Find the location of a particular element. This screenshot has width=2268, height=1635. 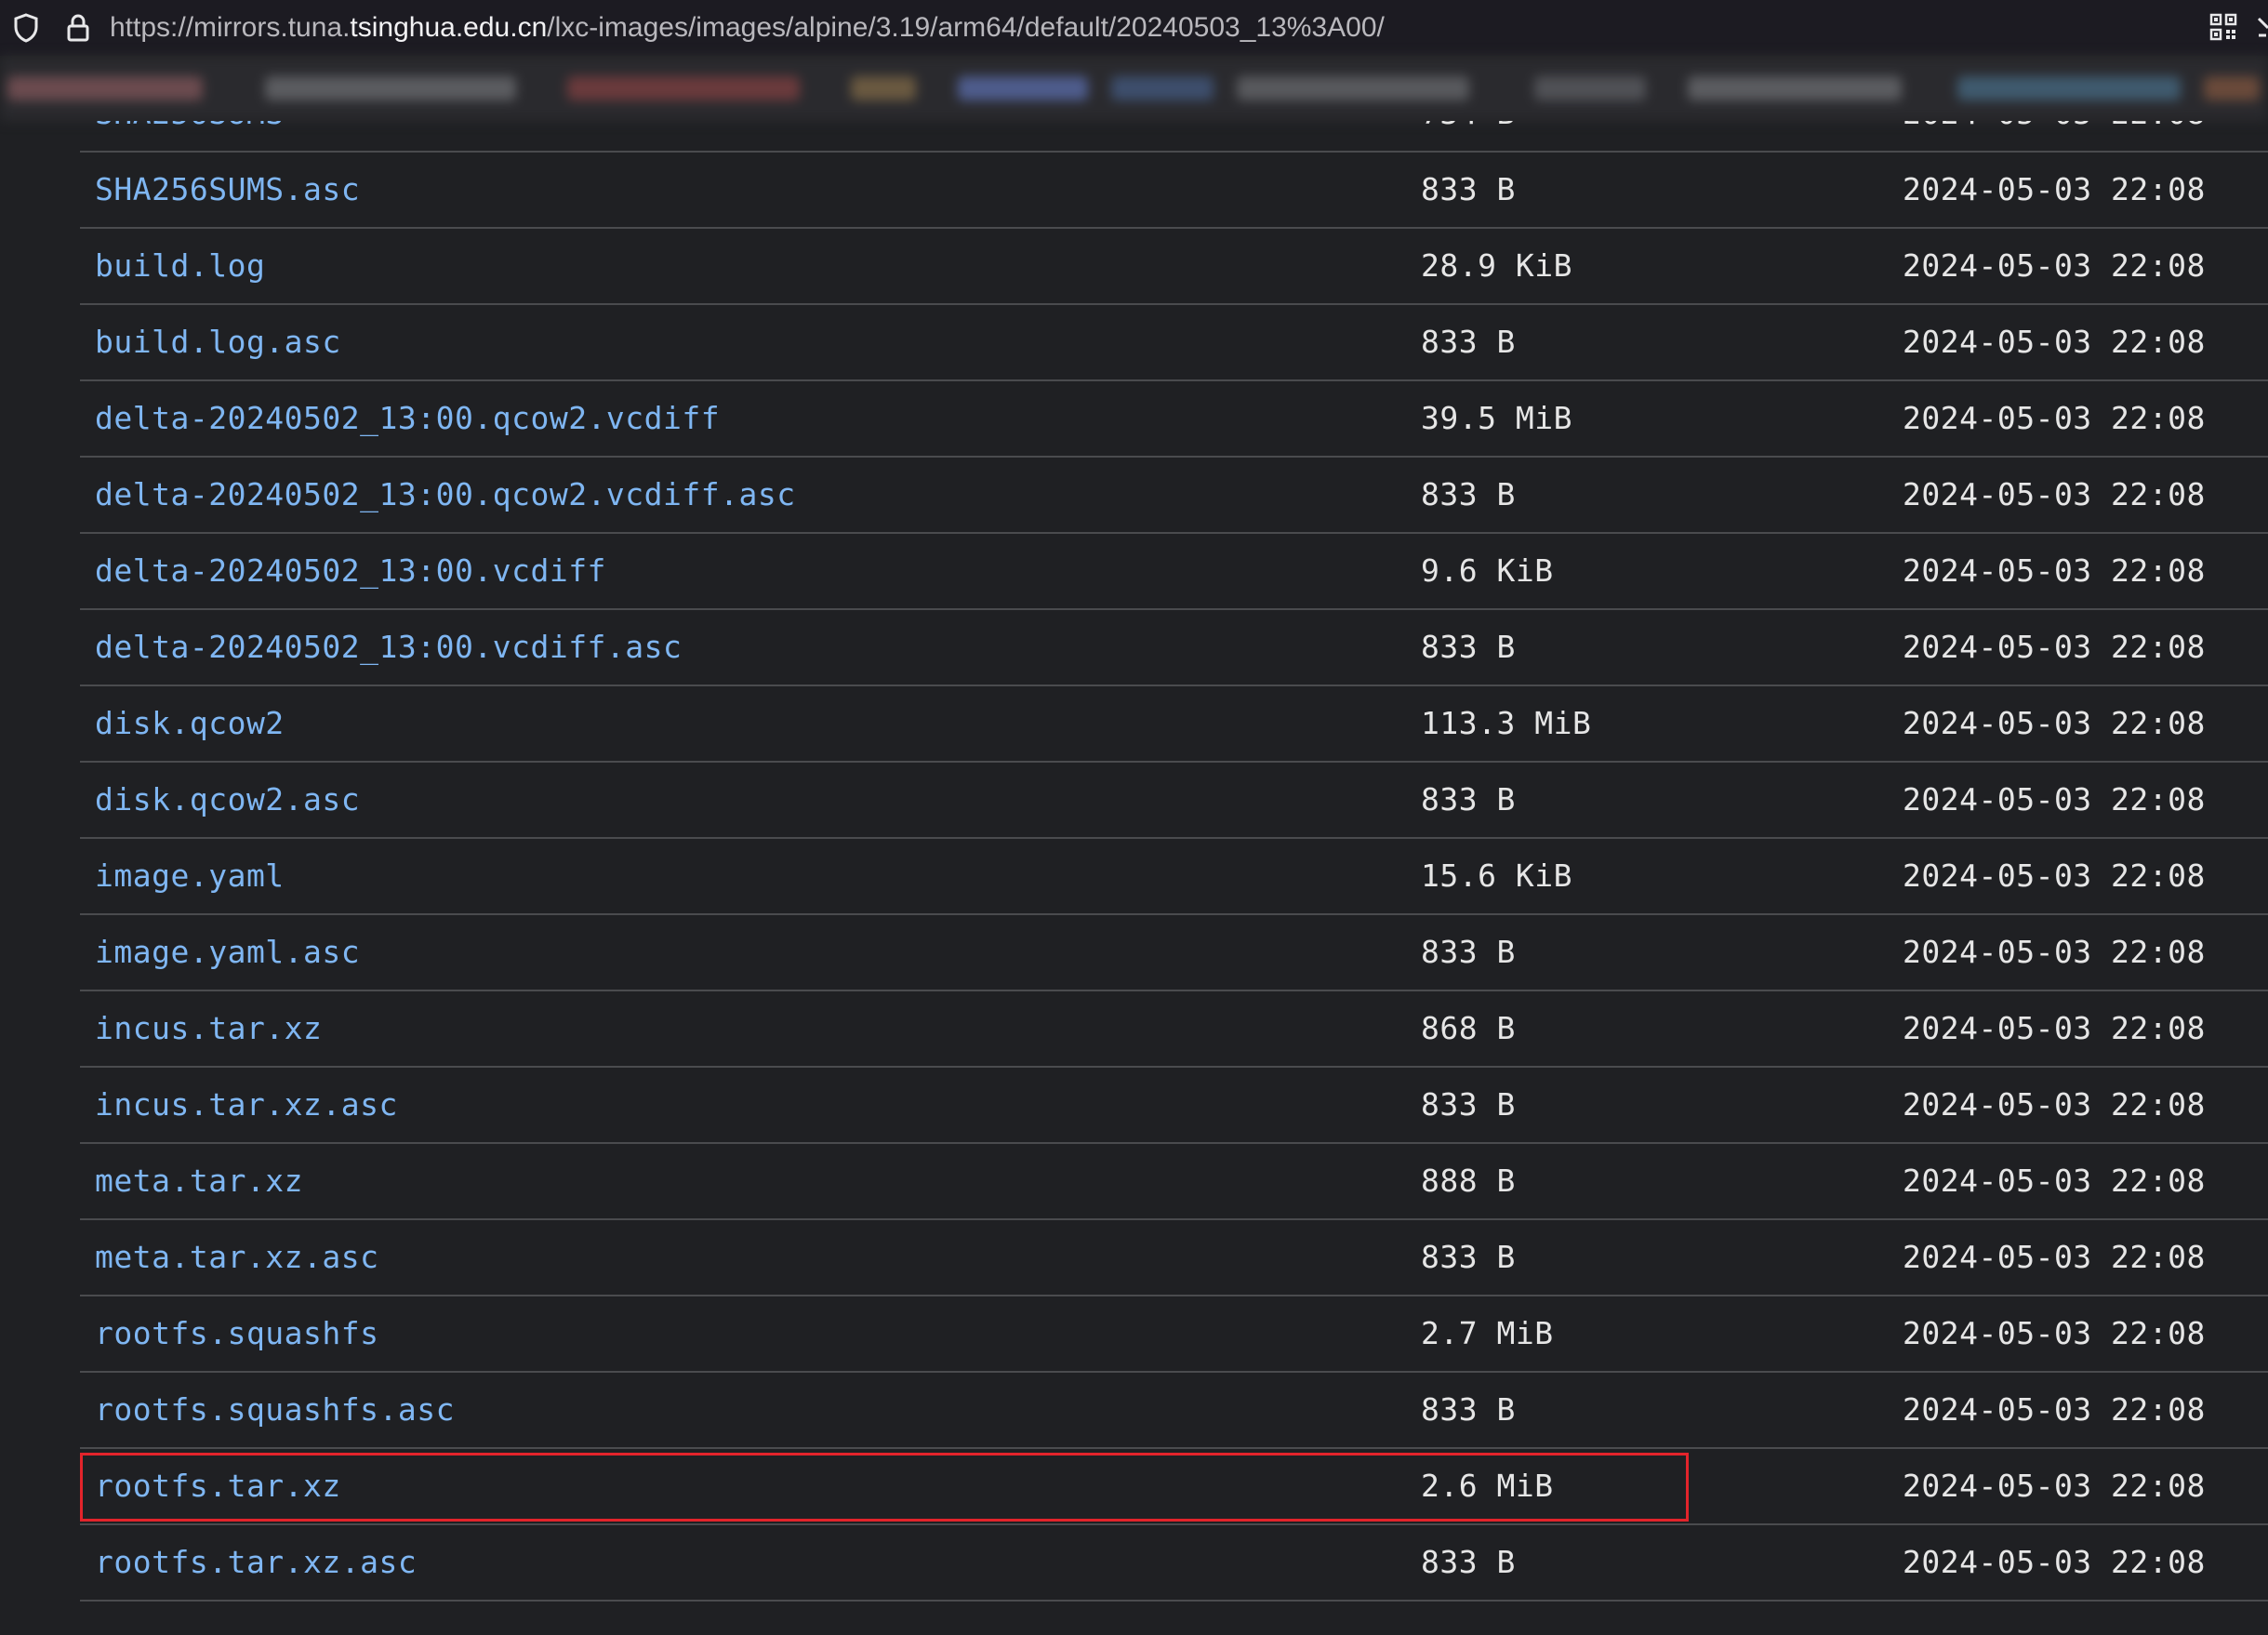

file-size: 15.6 KiB is located at coordinates (1496, 875).